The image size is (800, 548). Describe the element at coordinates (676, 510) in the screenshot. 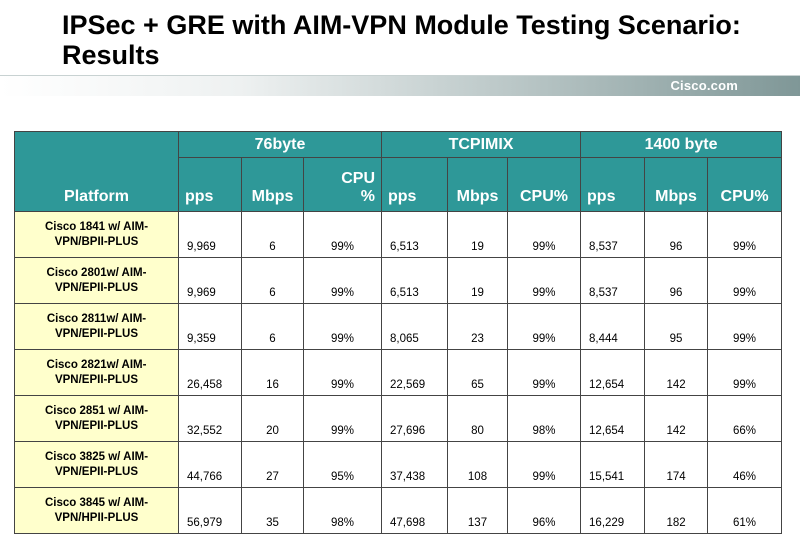

I see `value-cell: 182` at that location.